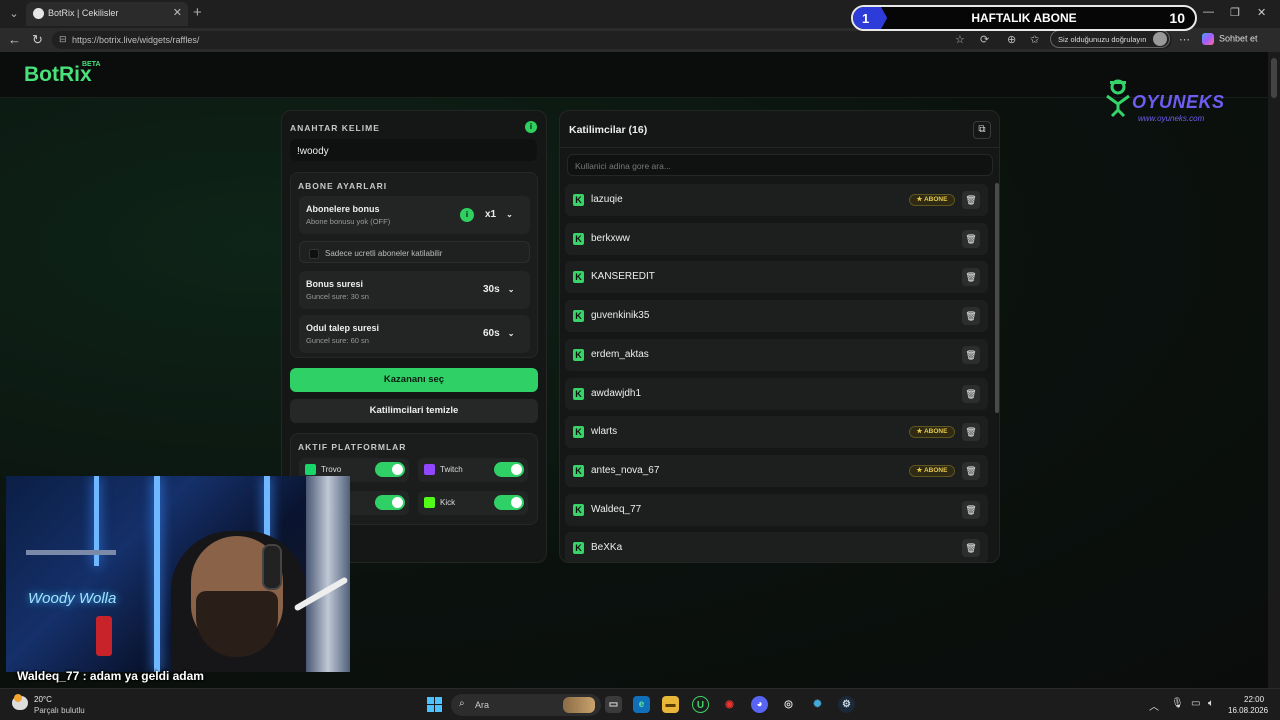  What do you see at coordinates (1102, 39) in the screenshot?
I see `verify-label: Siz olduğunuzu doğrulayın` at bounding box center [1102, 39].